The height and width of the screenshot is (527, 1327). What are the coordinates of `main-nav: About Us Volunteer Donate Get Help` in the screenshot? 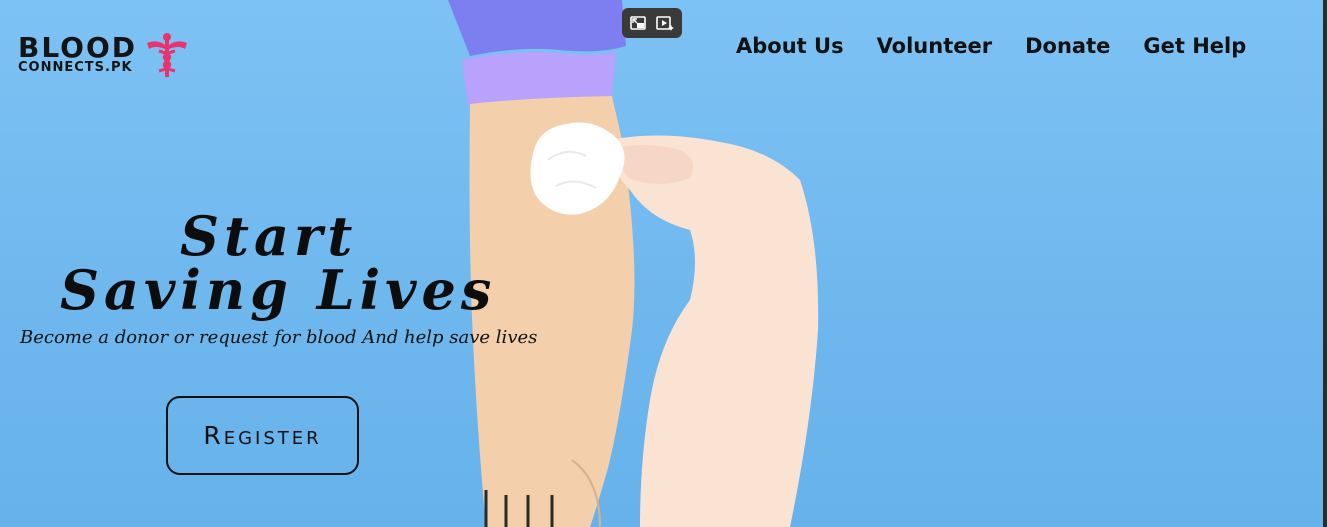 It's located at (991, 46).